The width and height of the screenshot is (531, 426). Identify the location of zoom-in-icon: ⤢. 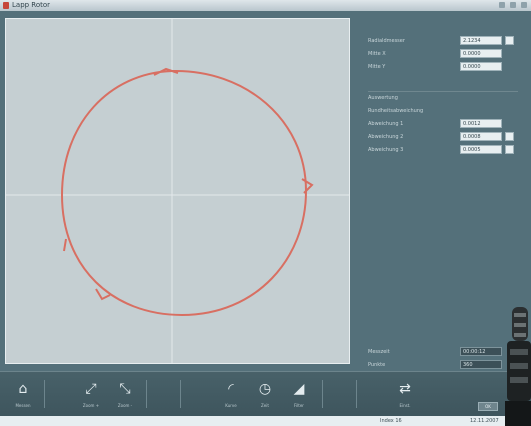
(91, 389).